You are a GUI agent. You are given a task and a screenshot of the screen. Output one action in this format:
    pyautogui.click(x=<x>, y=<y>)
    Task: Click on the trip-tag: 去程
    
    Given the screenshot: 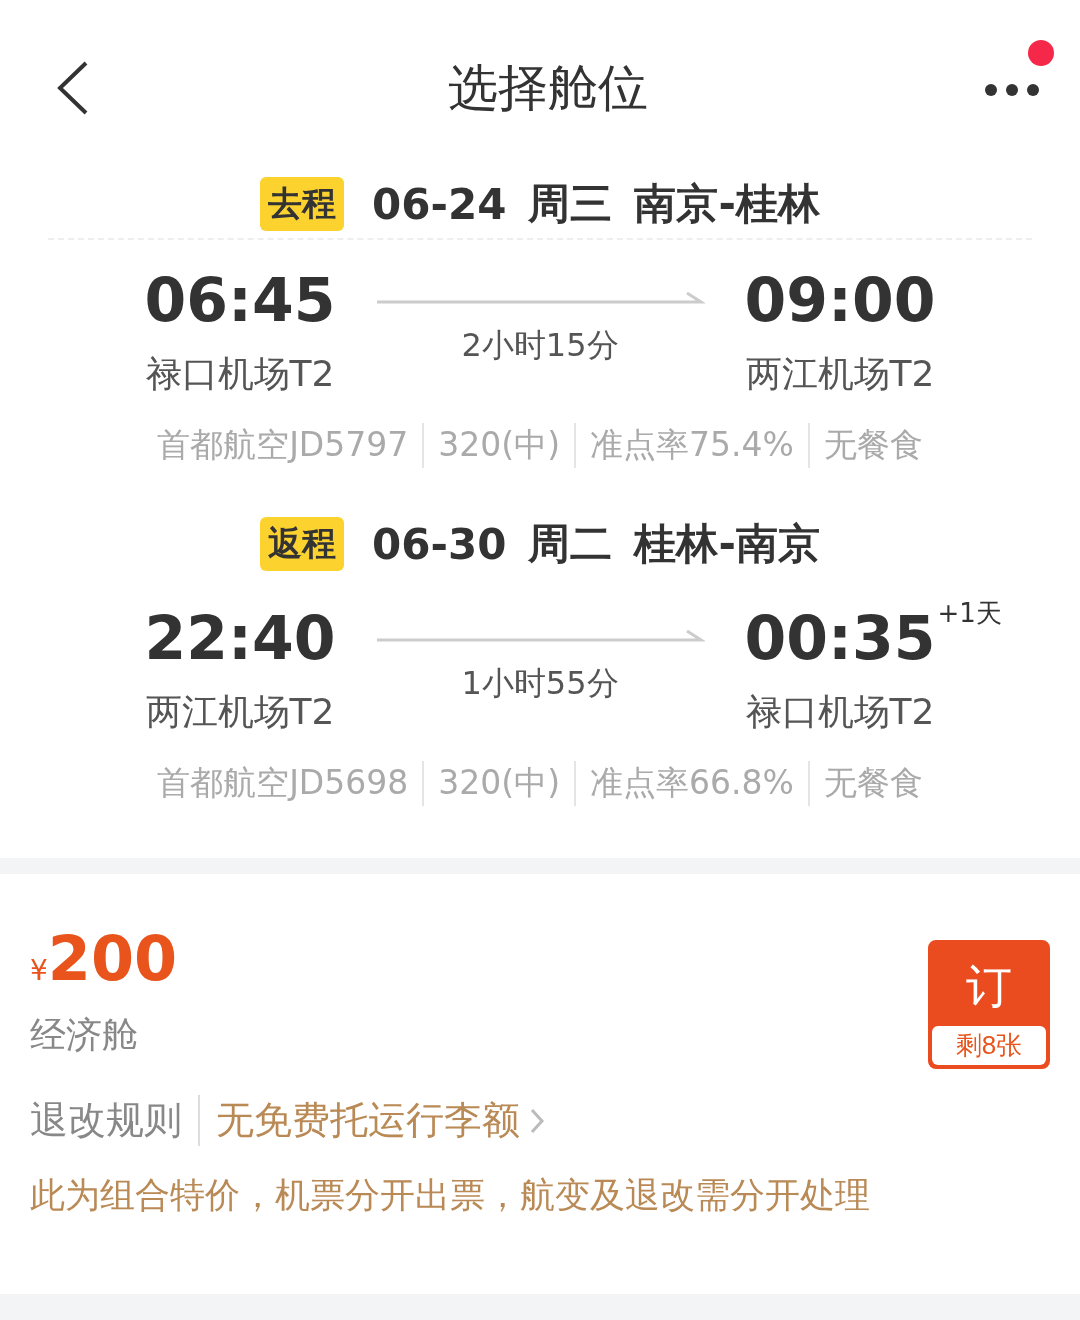 What is the action you would take?
    pyautogui.click(x=302, y=204)
    